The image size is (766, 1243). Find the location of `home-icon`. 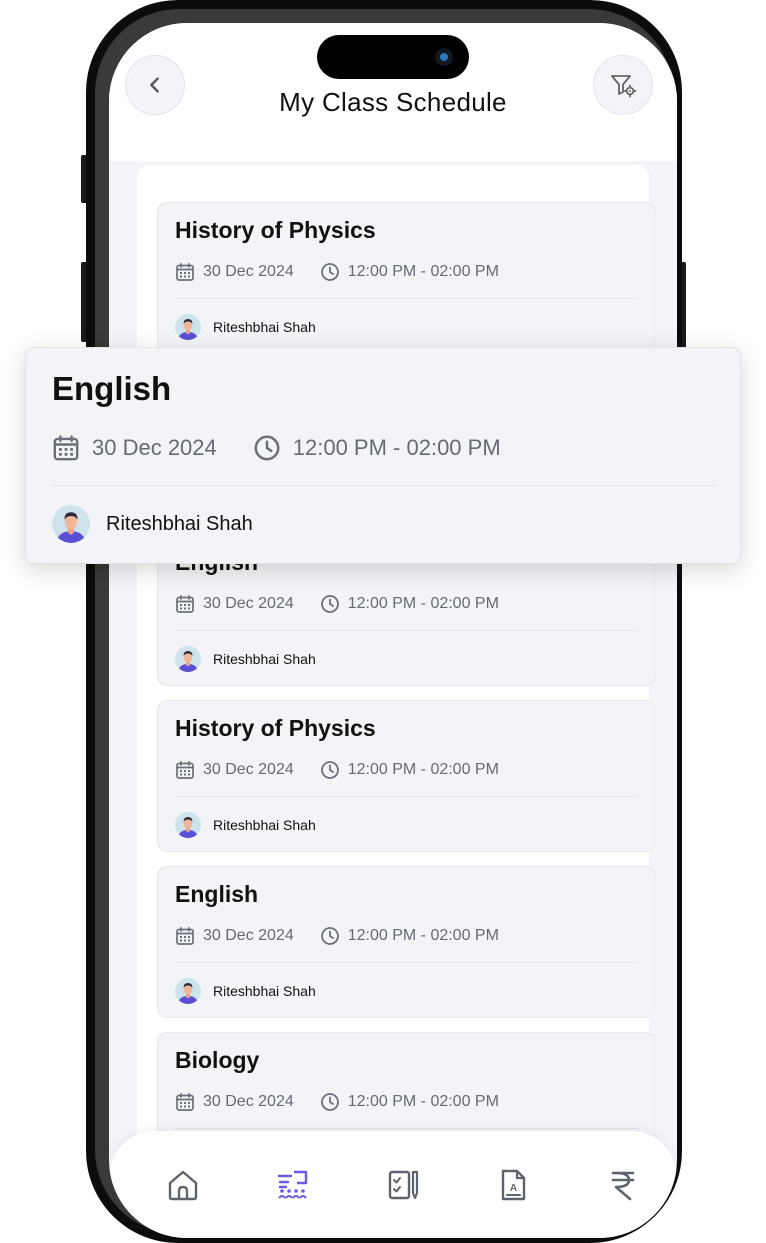

home-icon is located at coordinates (183, 1185).